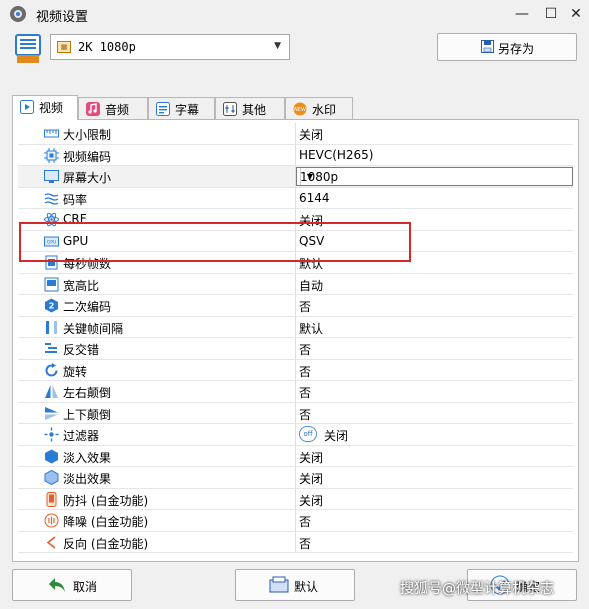  I want to click on setting-value: QSV, so click(312, 240).